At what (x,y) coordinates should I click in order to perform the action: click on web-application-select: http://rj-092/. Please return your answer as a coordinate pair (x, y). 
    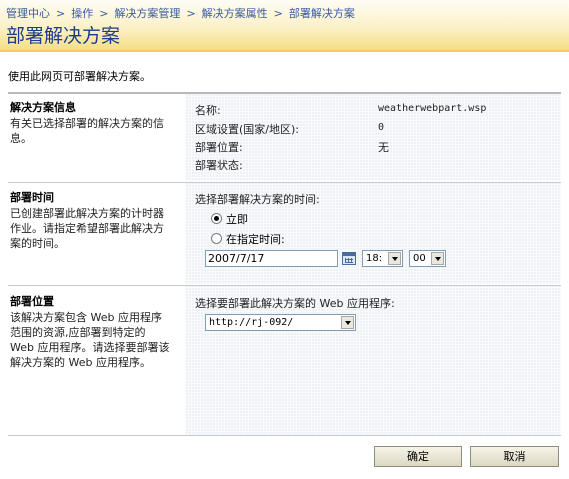
    Looking at the image, I should click on (280, 322).